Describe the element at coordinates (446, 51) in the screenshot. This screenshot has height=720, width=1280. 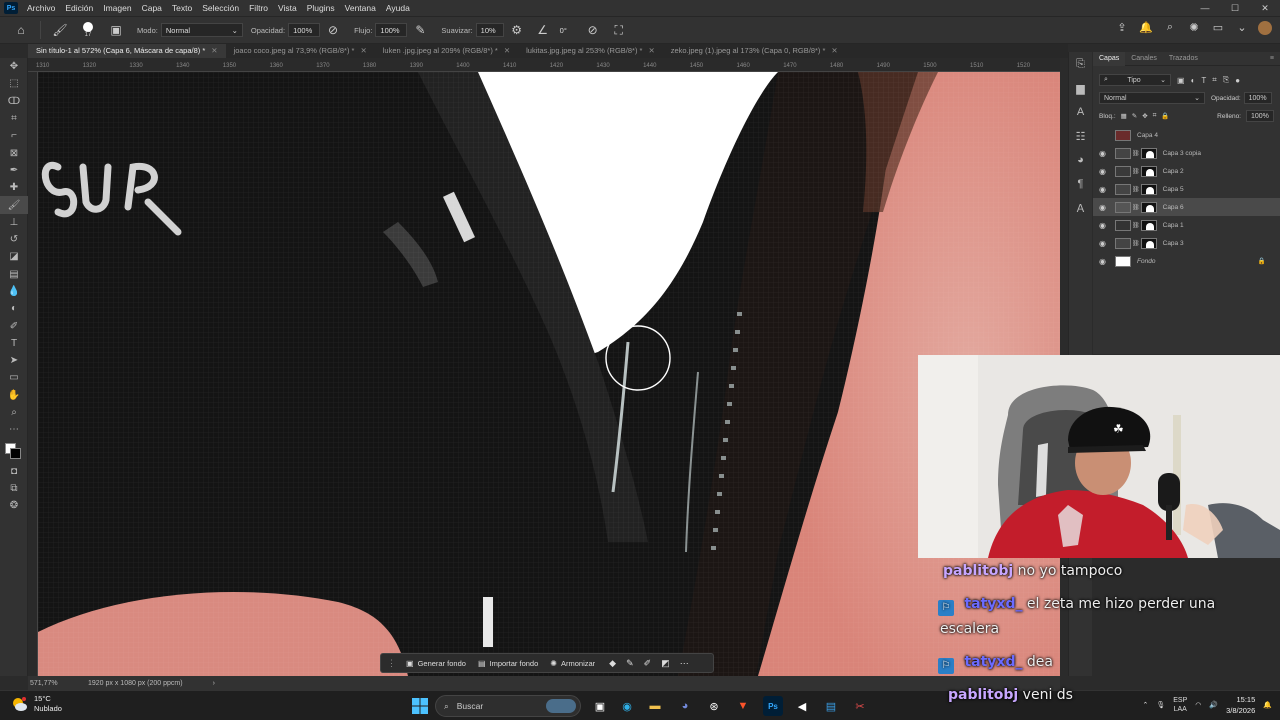
I see `tab-luken: luken .jpg.jpeg al 209% (RGB/8*) * ✕` at that location.